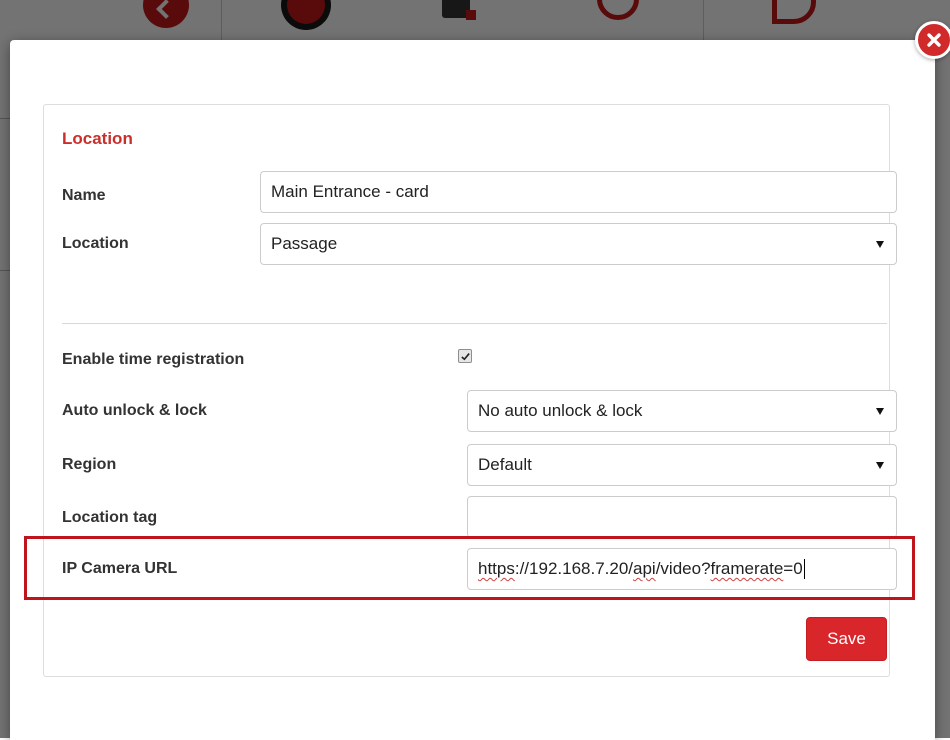 This screenshot has height=740, width=950. Describe the element at coordinates (95, 243) in the screenshot. I see `location-label: Location` at that location.